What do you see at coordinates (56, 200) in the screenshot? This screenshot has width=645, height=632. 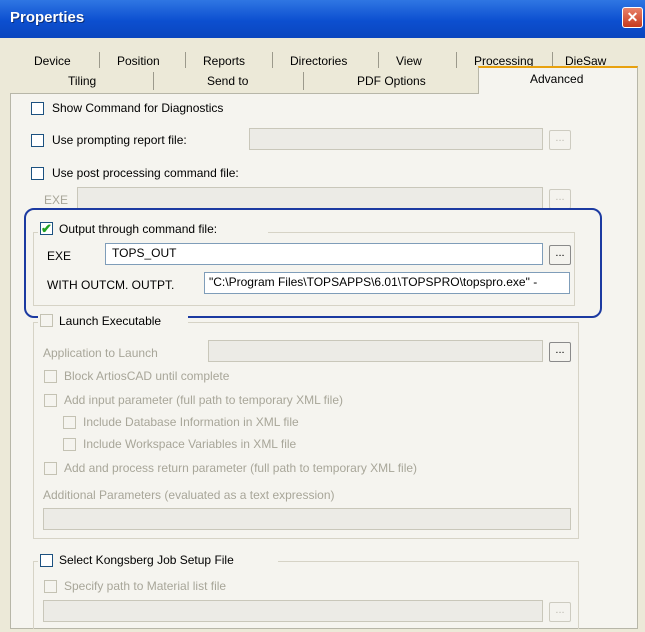 I see `post-processing-exe-label: EXE` at bounding box center [56, 200].